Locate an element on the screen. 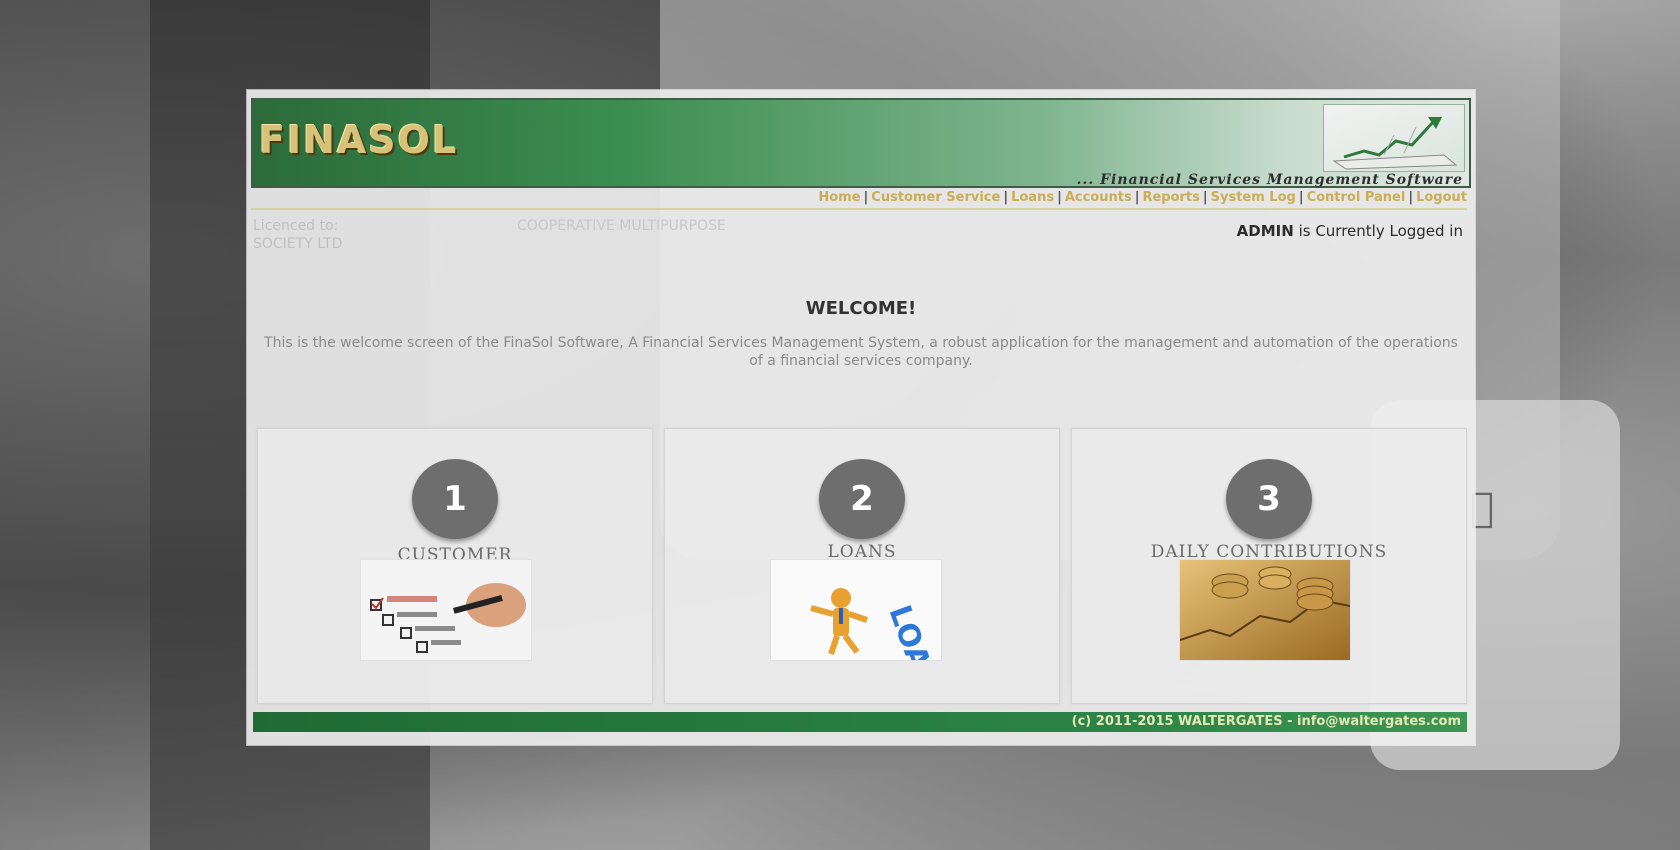  login-status-text: is Currently Logged in is located at coordinates (1380, 231).